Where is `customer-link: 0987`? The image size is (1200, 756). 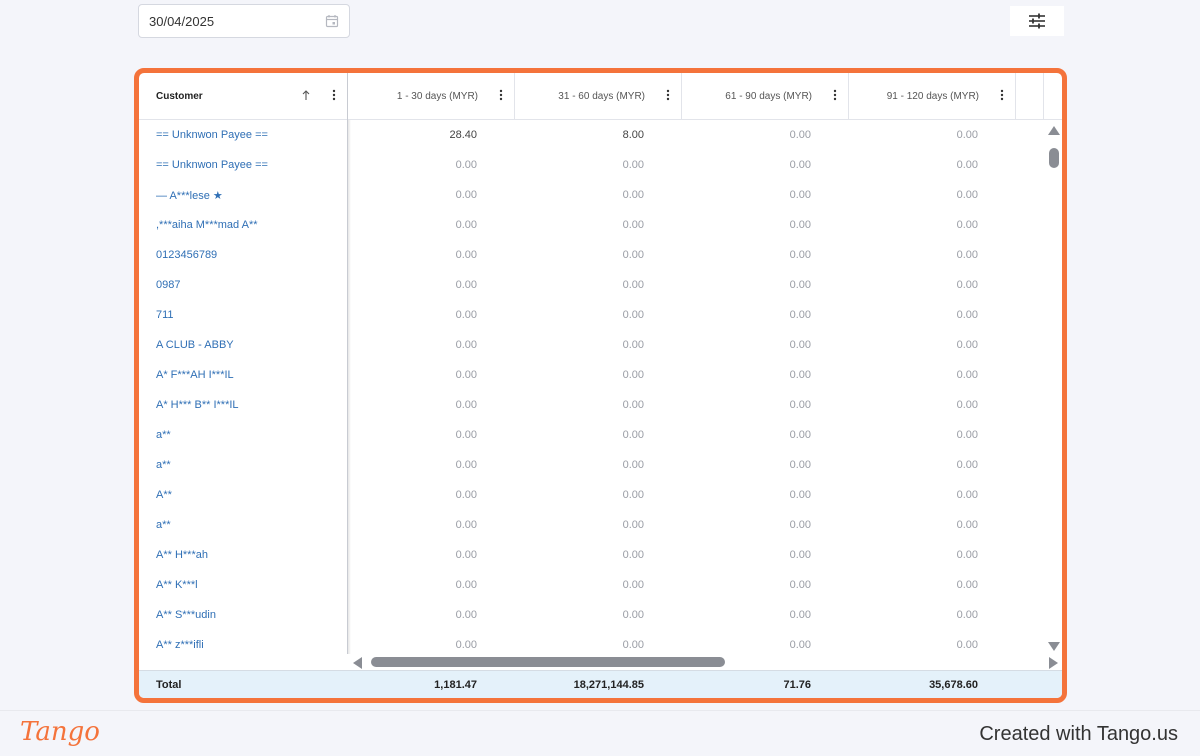 customer-link: 0987 is located at coordinates (243, 285).